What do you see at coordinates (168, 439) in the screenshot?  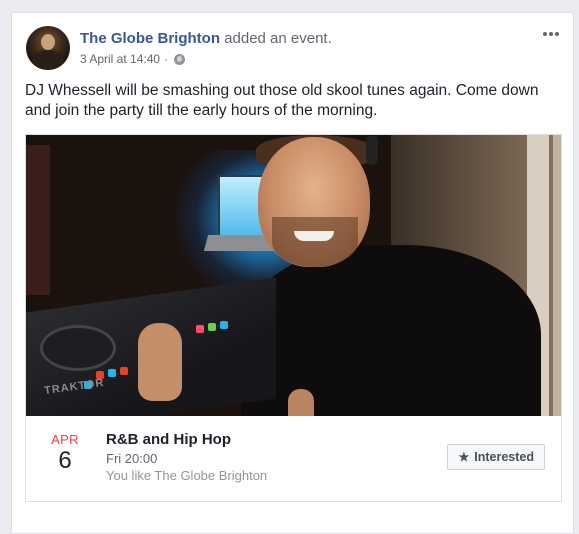 I see `event-title: R&B and Hip Hop` at bounding box center [168, 439].